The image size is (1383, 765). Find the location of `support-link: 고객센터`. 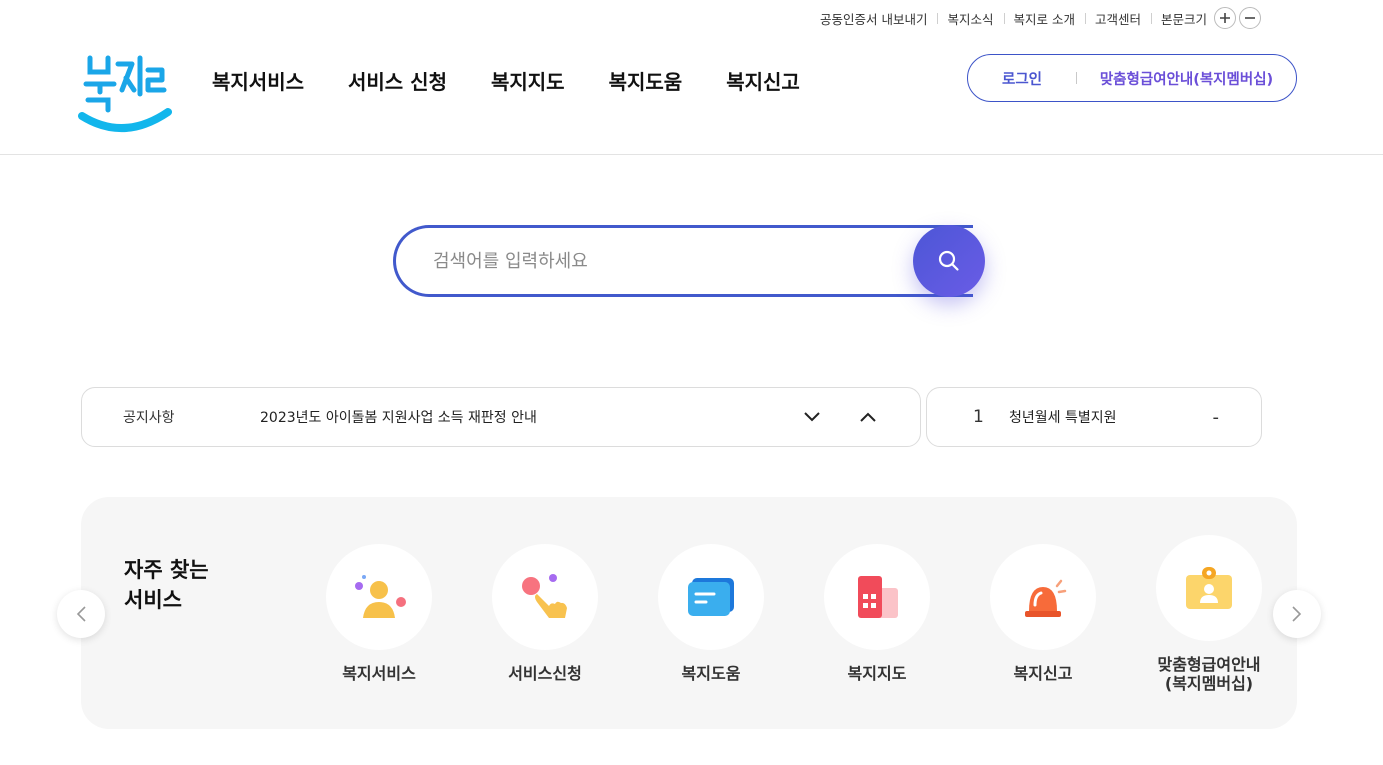

support-link: 고객센터 is located at coordinates (1117, 18).